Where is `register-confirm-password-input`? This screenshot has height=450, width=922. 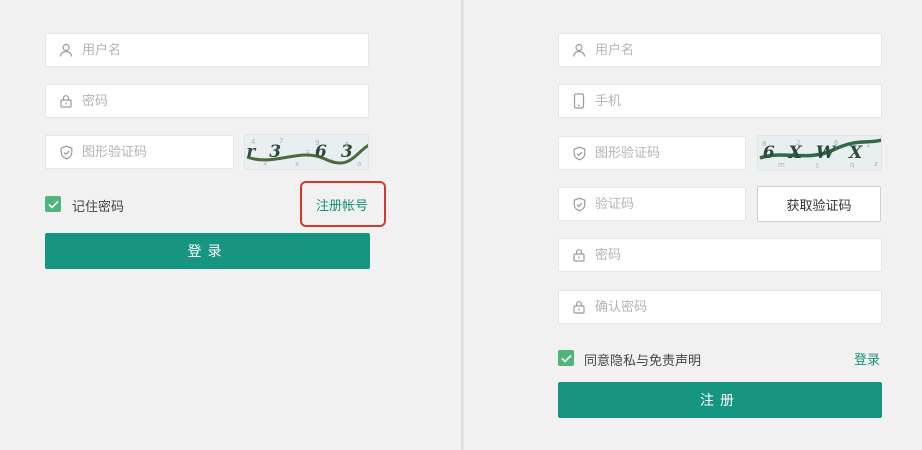
register-confirm-password-input is located at coordinates (738, 307).